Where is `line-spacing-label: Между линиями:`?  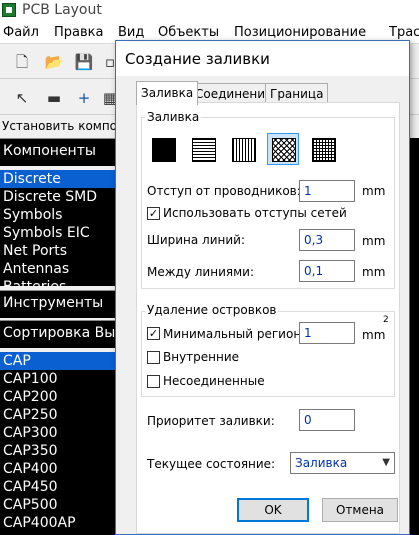 line-spacing-label: Между линиями: is located at coordinates (200, 272).